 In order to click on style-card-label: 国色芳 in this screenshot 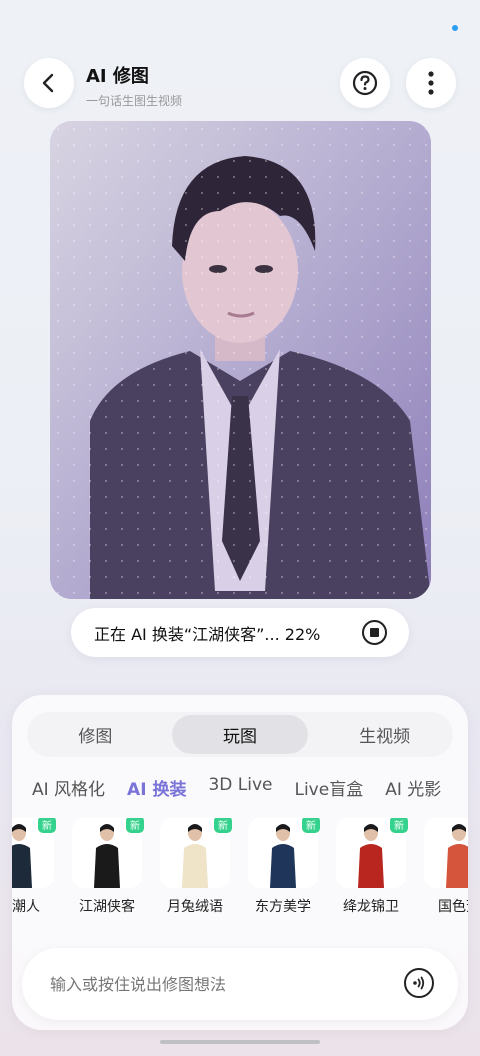, I will do `click(453, 907)`.